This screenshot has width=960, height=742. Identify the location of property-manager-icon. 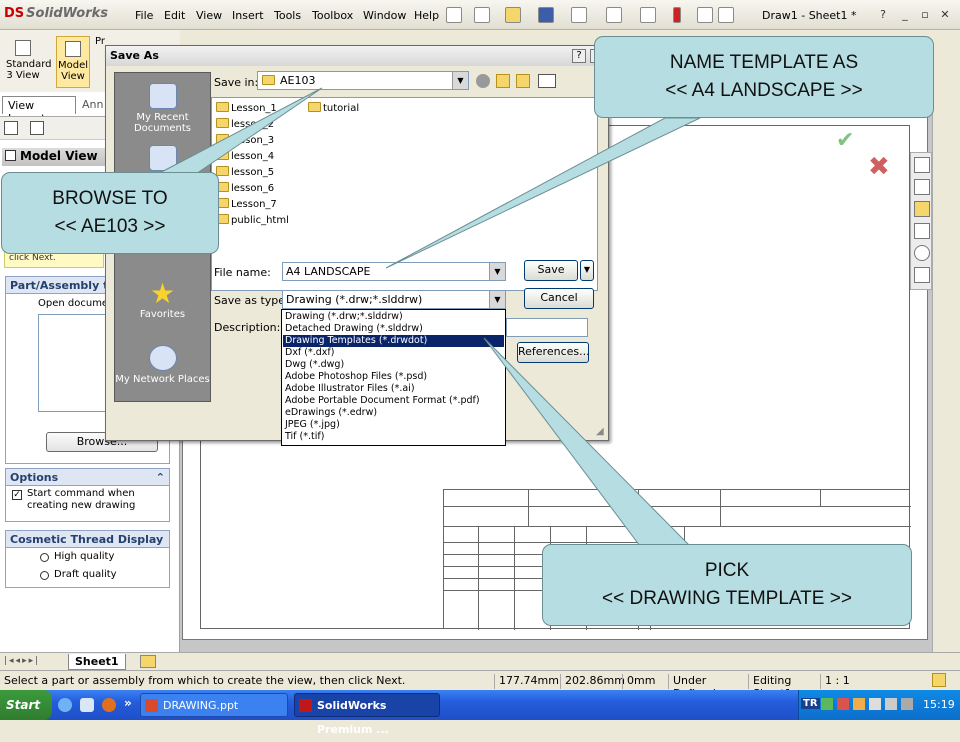
(11, 128).